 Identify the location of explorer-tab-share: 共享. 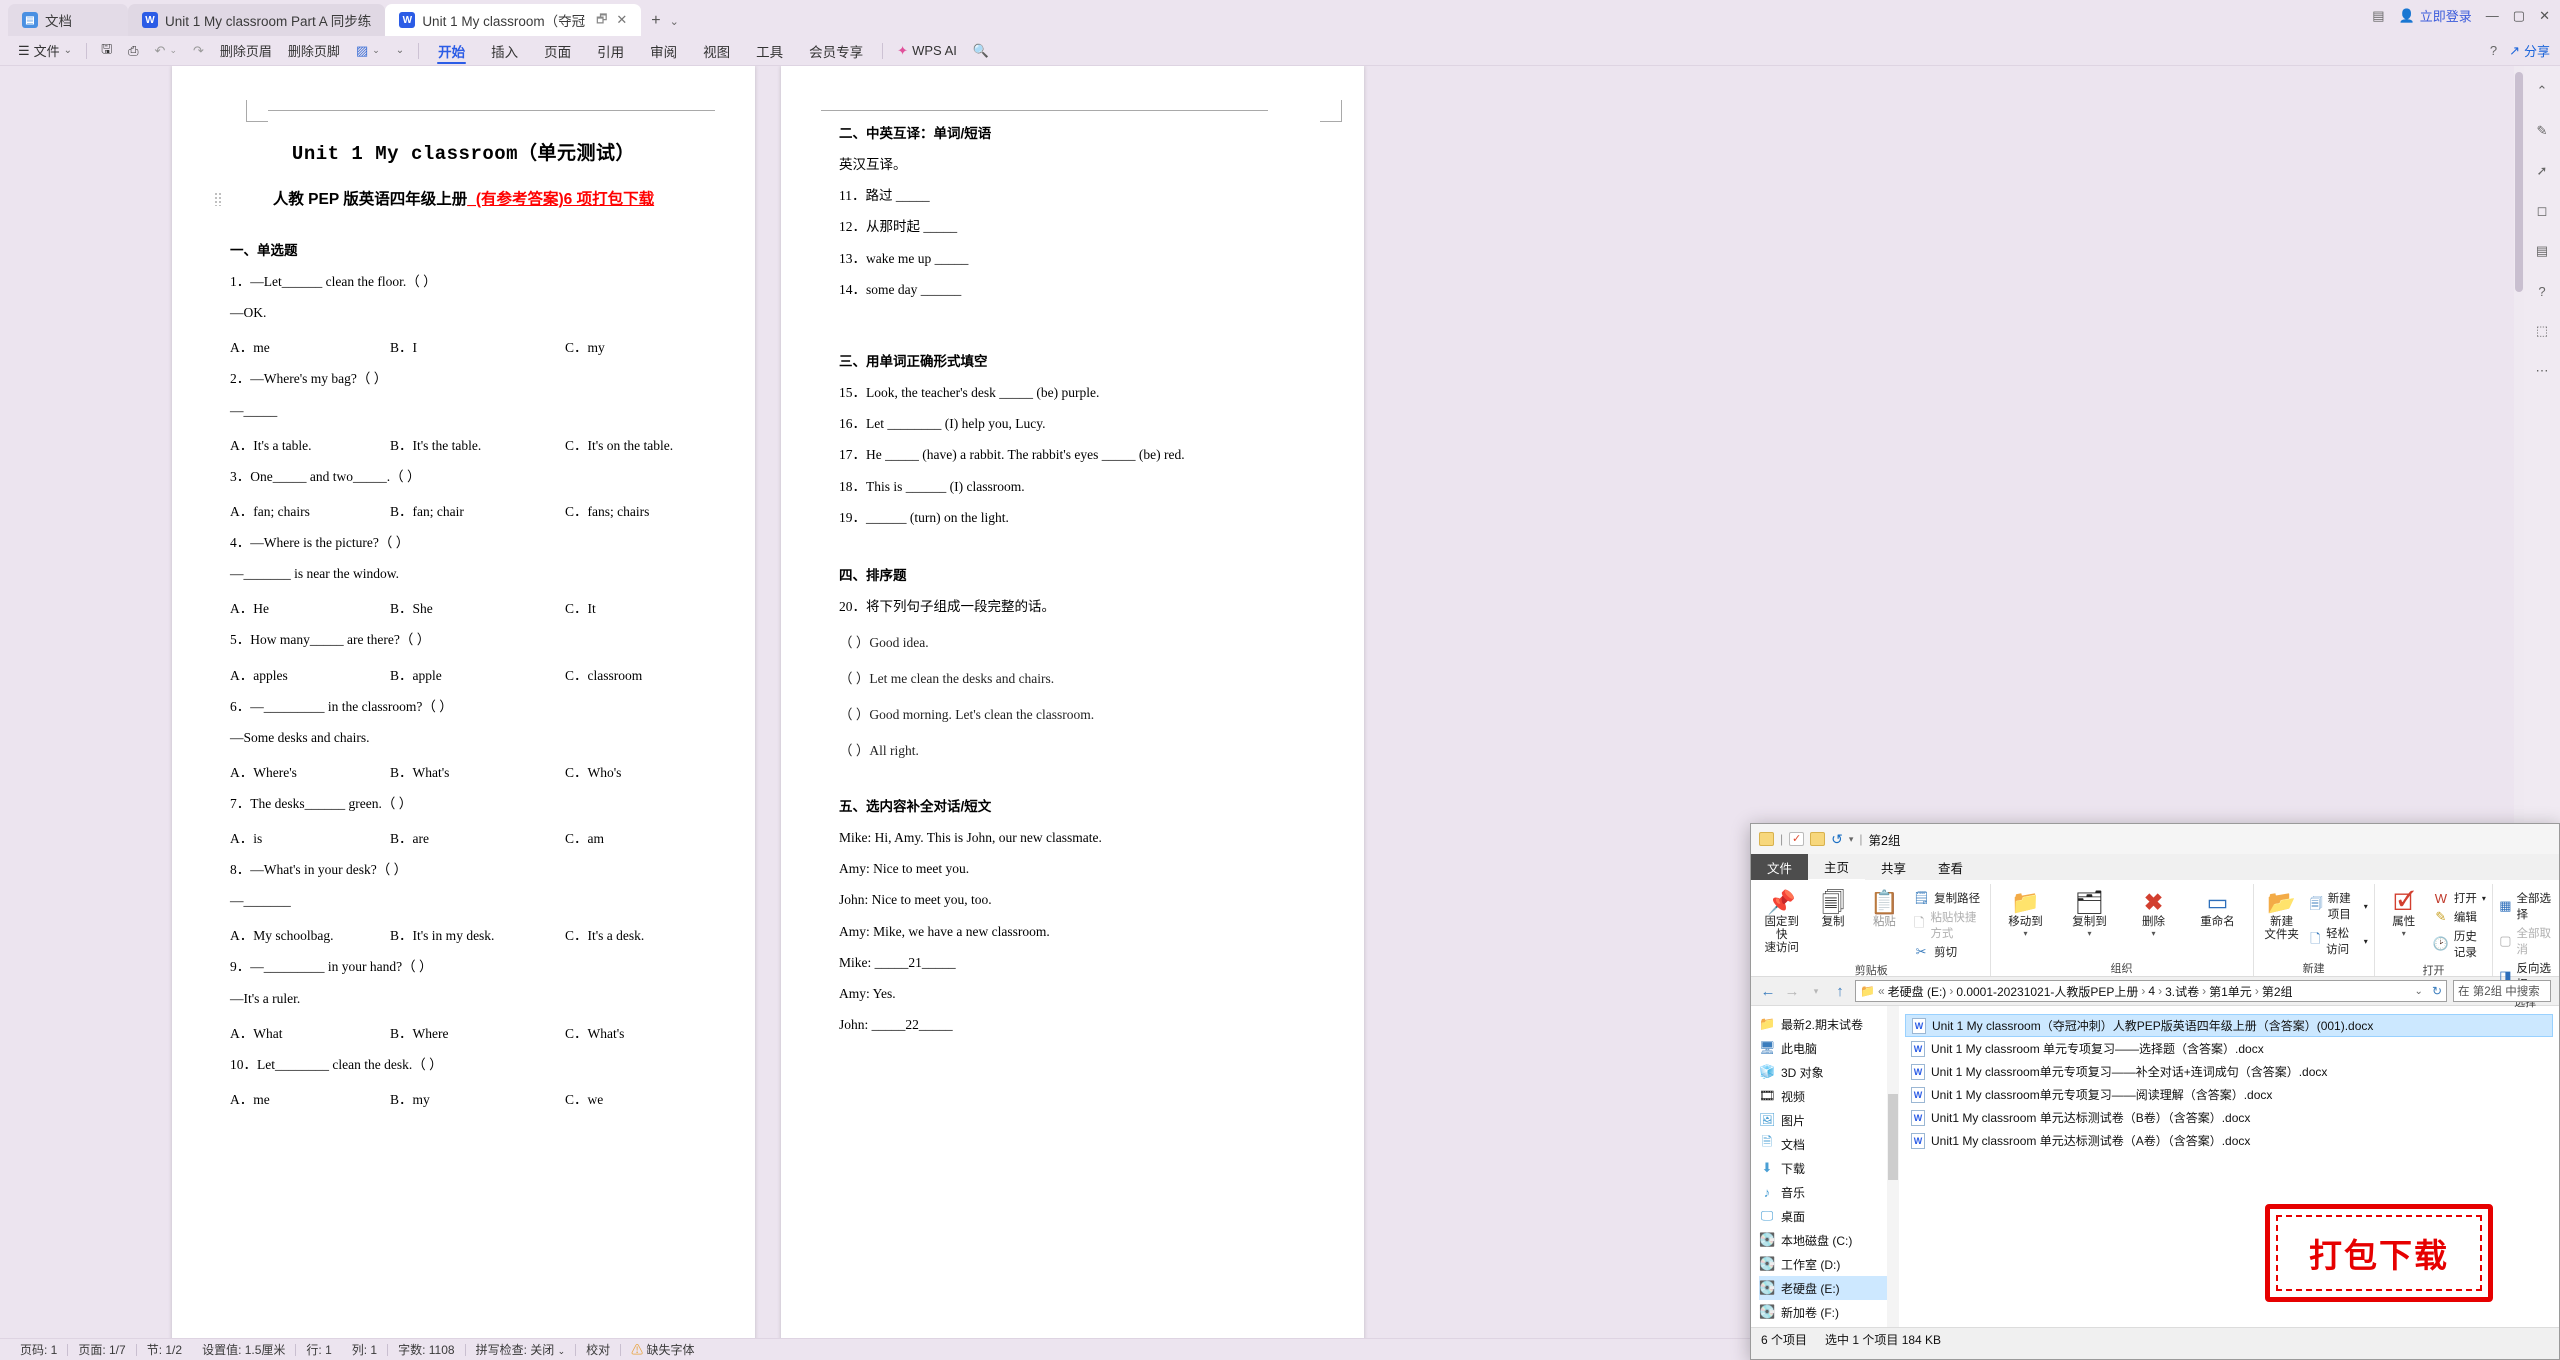
(1893, 867).